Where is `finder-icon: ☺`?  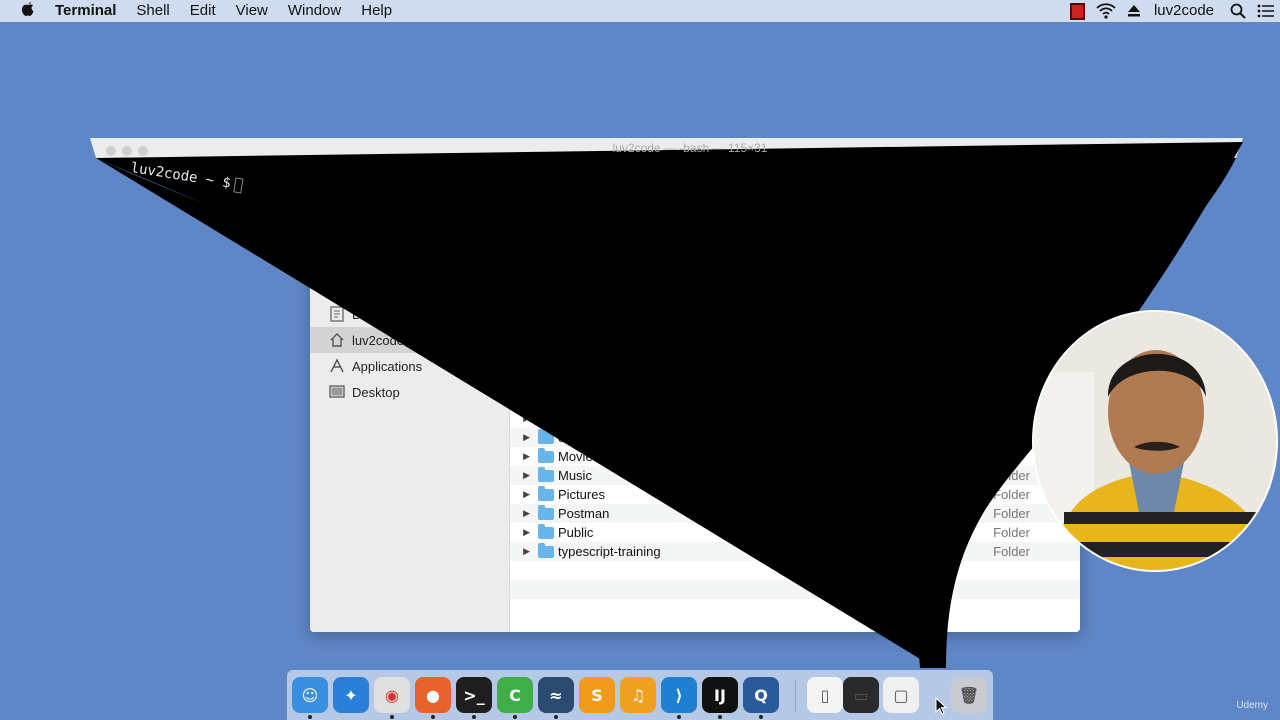 finder-icon: ☺ is located at coordinates (310, 695).